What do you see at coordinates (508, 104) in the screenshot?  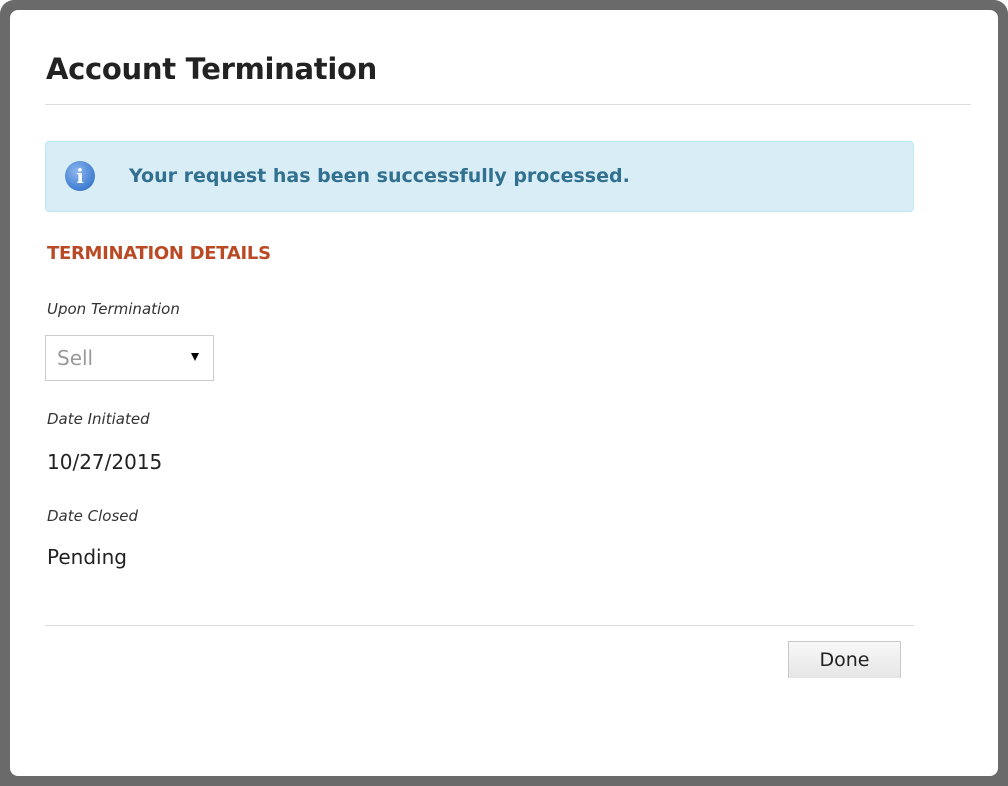 I see `title-divider` at bounding box center [508, 104].